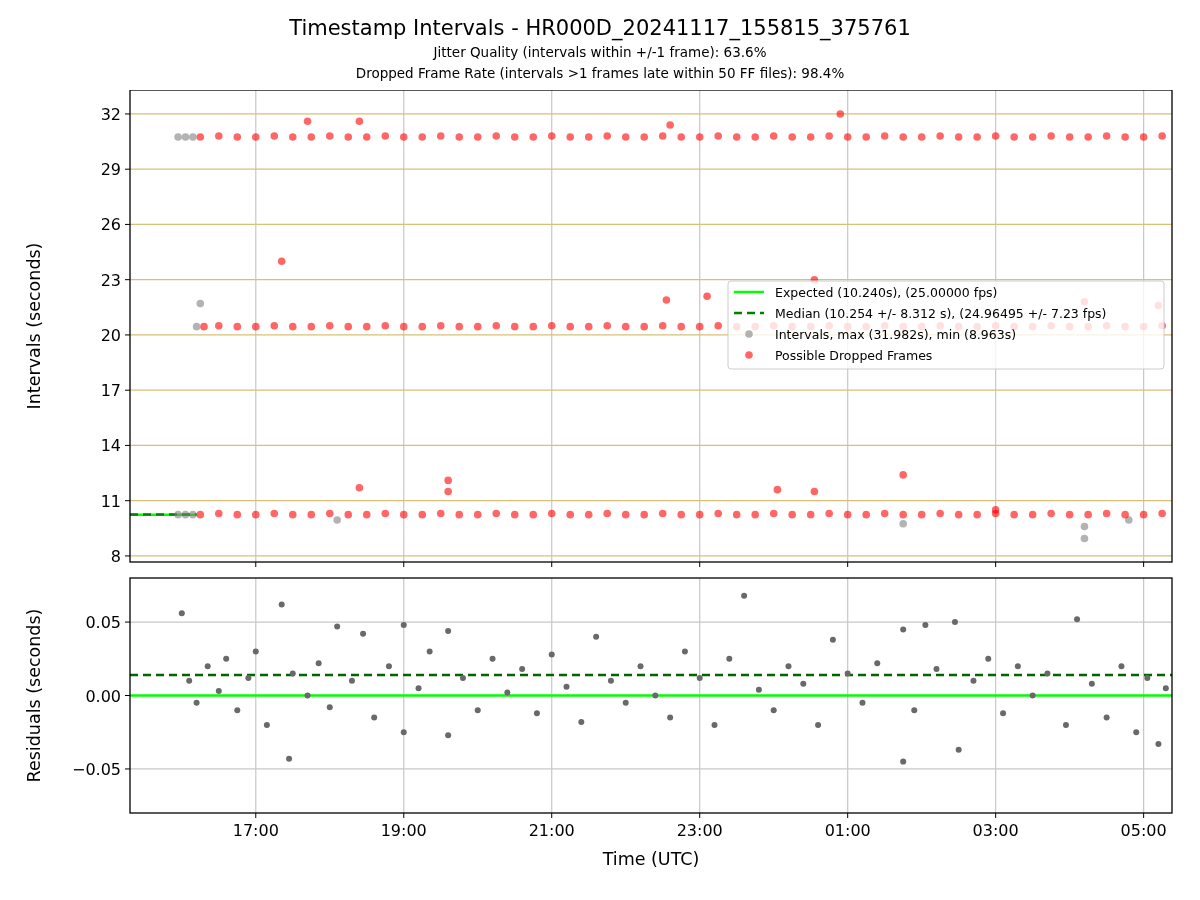  What do you see at coordinates (103, 696) in the screenshot?
I see `y-tick-label: 0.00` at bounding box center [103, 696].